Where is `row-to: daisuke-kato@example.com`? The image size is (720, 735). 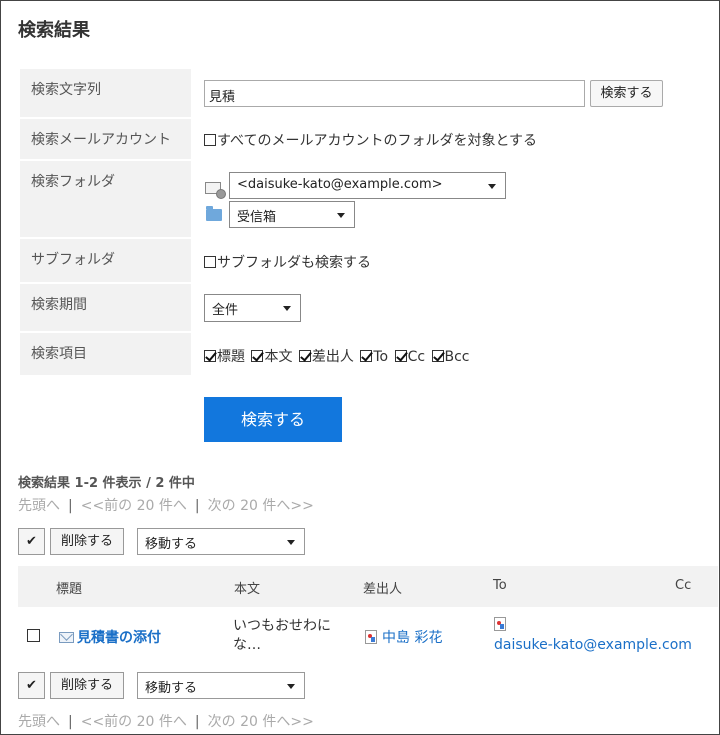
row-to: daisuke-kato@example.com is located at coordinates (593, 635).